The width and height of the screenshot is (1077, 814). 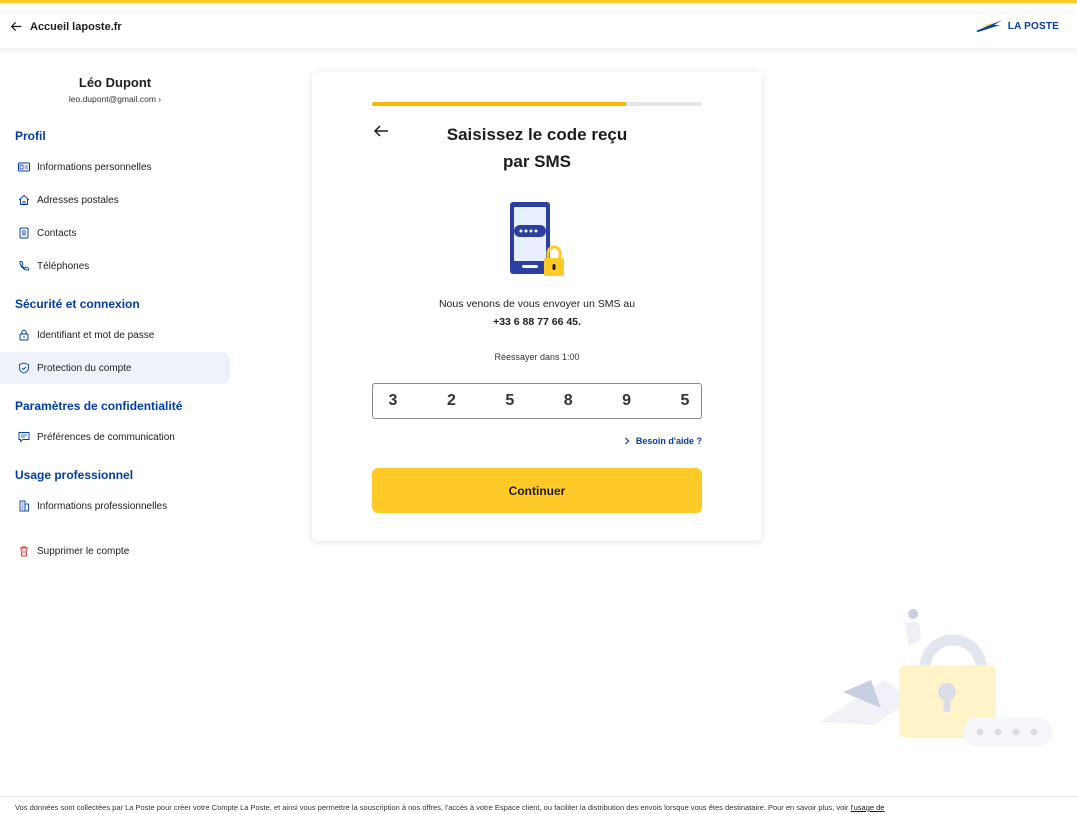 I want to click on home-icon, so click(x=24, y=199).